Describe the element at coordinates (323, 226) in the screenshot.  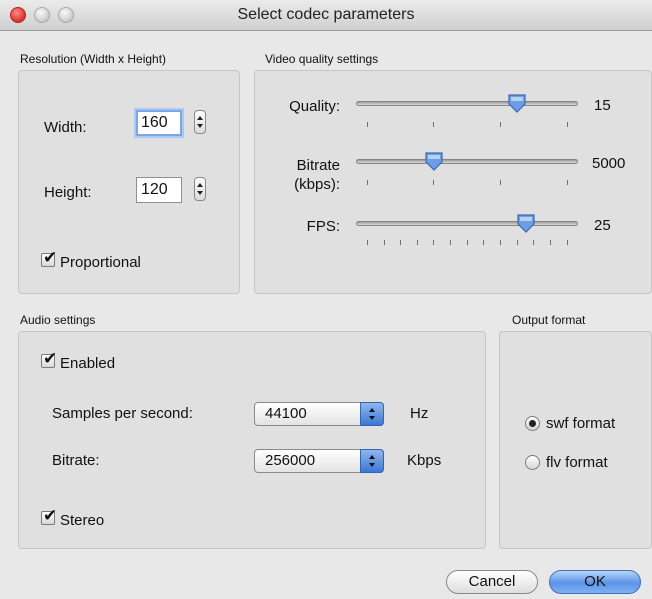
I see `fps-label: FPS:` at that location.